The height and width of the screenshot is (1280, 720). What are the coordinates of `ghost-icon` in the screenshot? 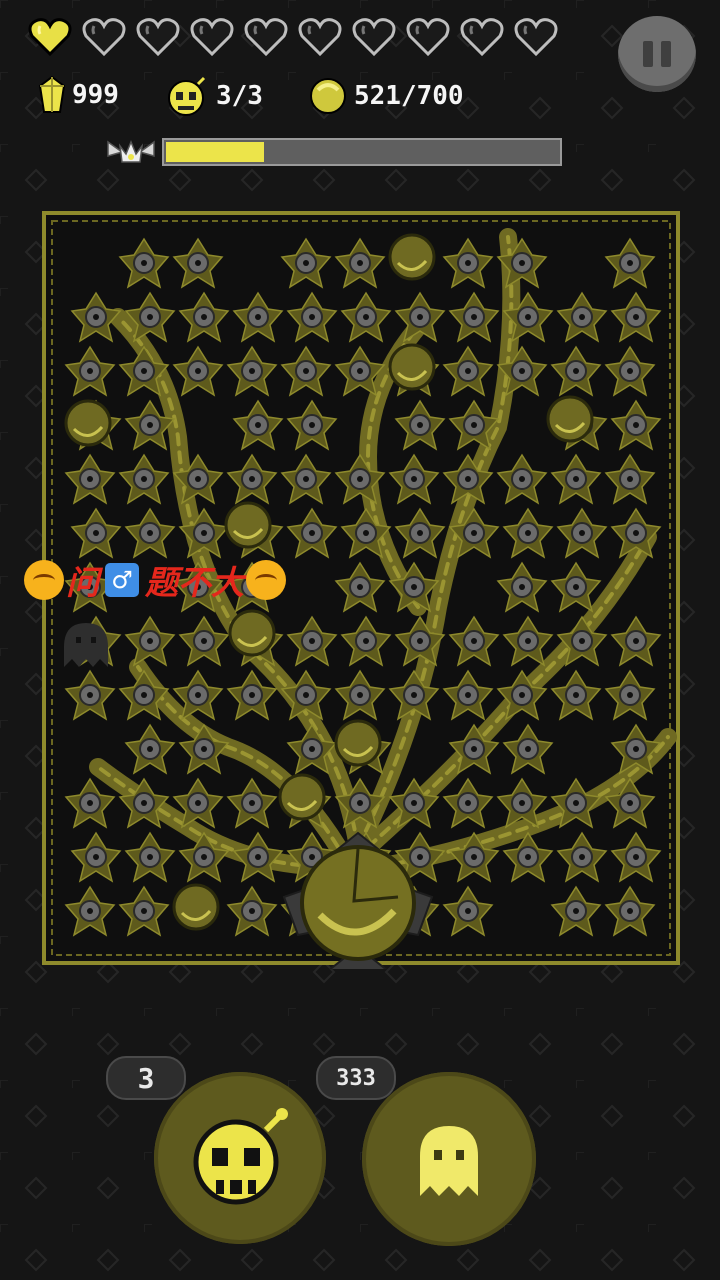 It's located at (449, 1161).